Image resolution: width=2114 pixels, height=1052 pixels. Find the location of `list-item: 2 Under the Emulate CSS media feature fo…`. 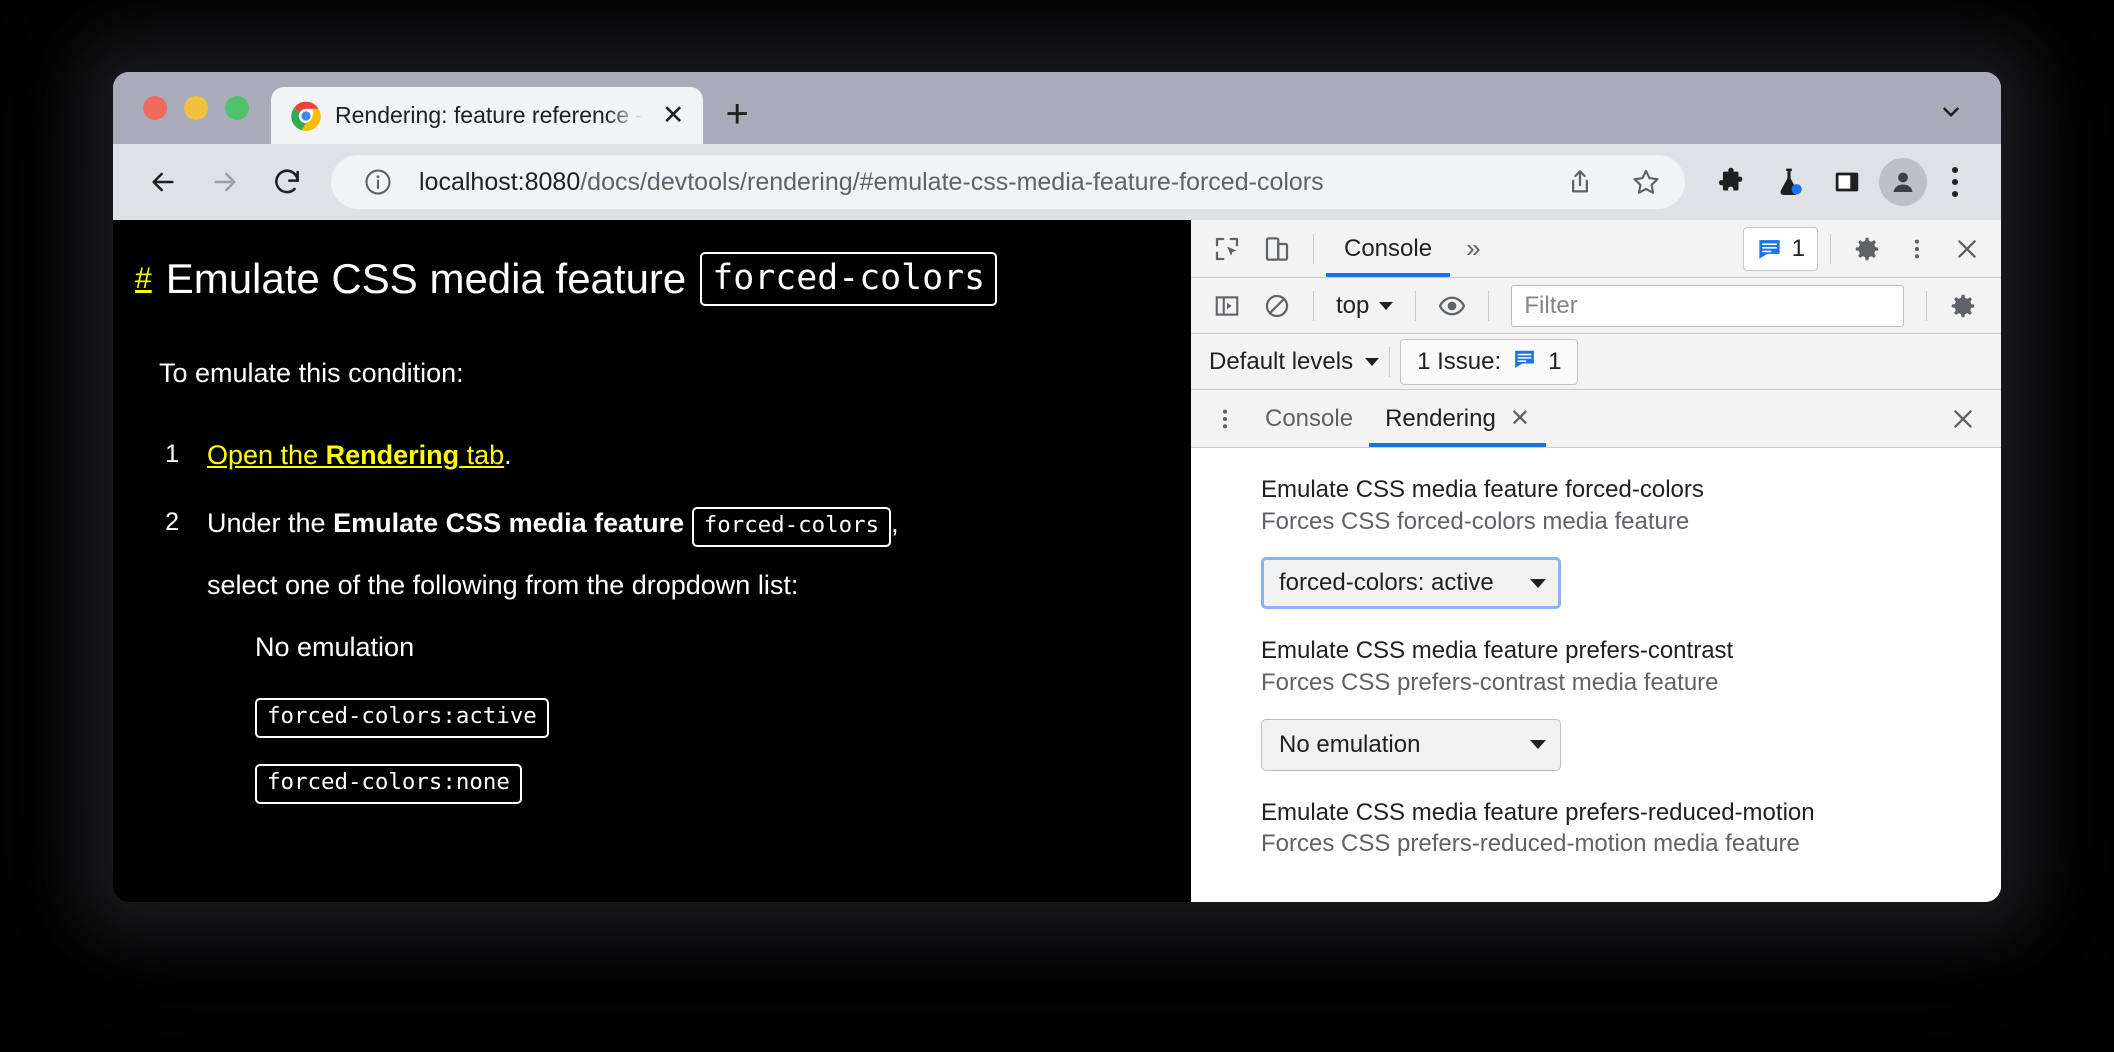

list-item: 2 Under the Emulate CSS media feature fo… is located at coordinates (654, 664).